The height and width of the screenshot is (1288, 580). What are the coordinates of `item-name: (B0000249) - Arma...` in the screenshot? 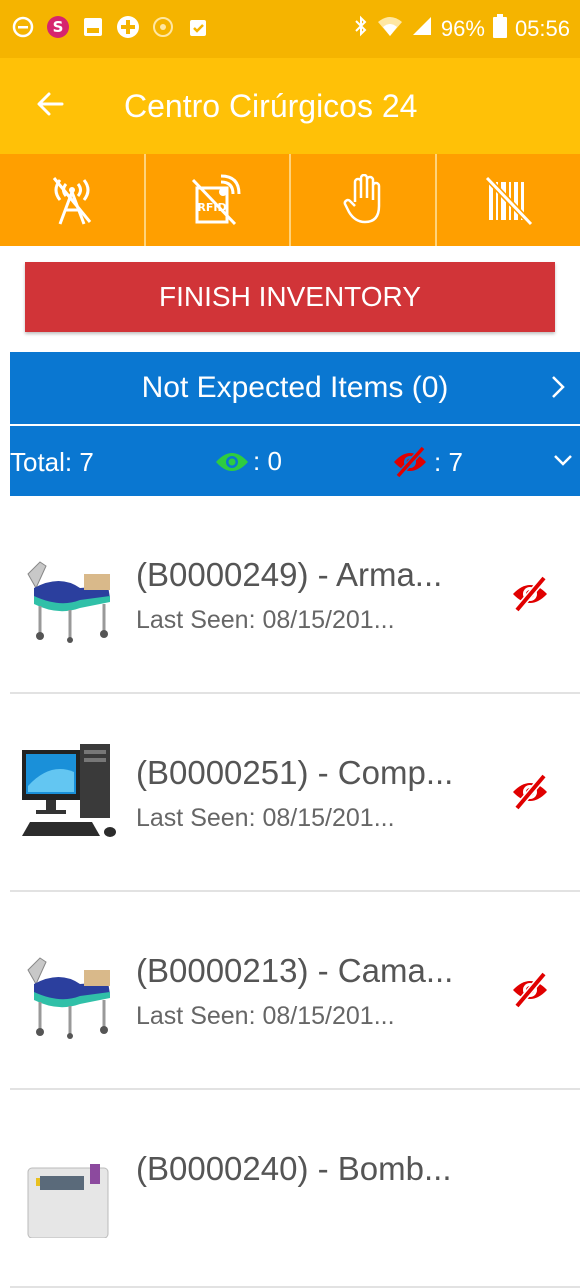 It's located at (289, 575).